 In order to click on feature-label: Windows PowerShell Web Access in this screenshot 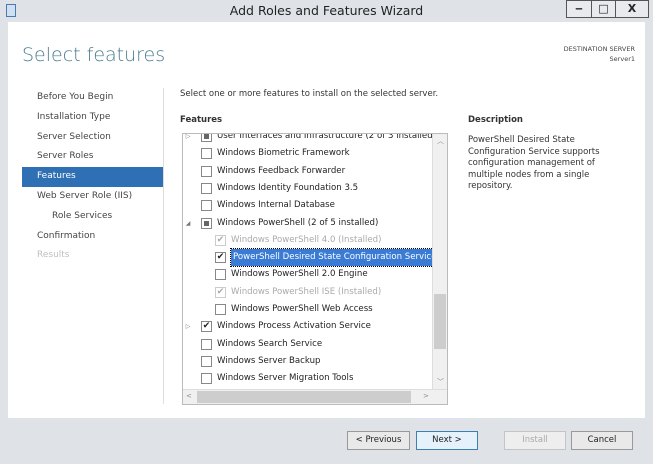, I will do `click(302, 309)`.